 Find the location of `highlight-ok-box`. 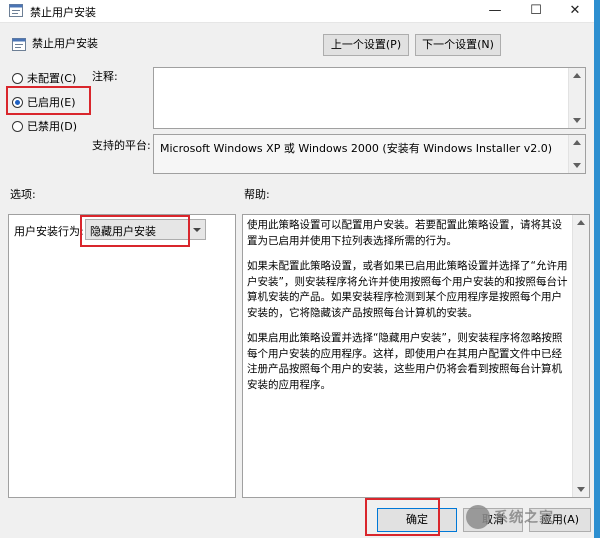

highlight-ok-box is located at coordinates (402, 517).